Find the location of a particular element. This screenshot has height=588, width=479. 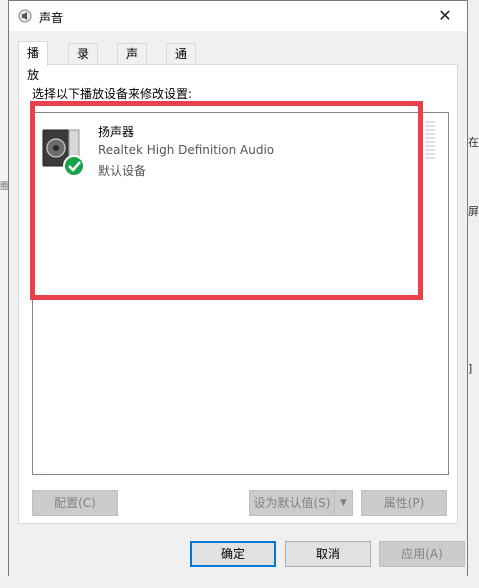

ok-button: 确定 is located at coordinates (233, 554).